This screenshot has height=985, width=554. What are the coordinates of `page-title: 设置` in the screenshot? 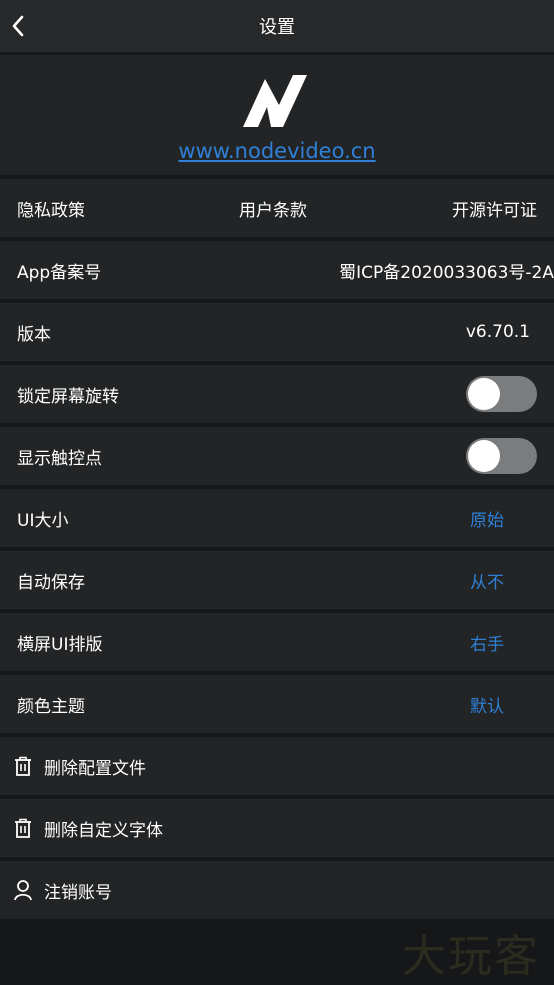 It's located at (277, 27).